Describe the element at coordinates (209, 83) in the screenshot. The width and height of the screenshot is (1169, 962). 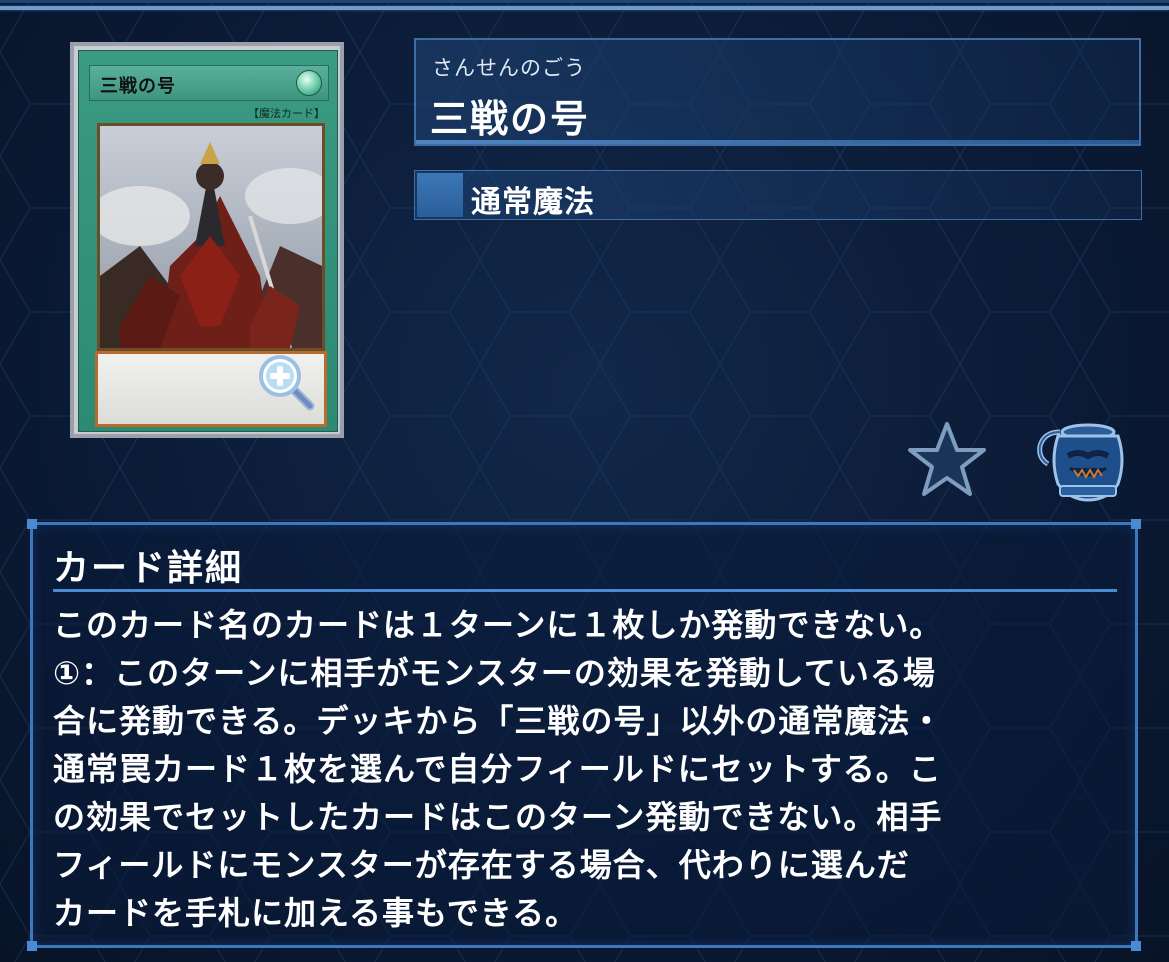
I see `card-name-bar: 三戦の号` at that location.